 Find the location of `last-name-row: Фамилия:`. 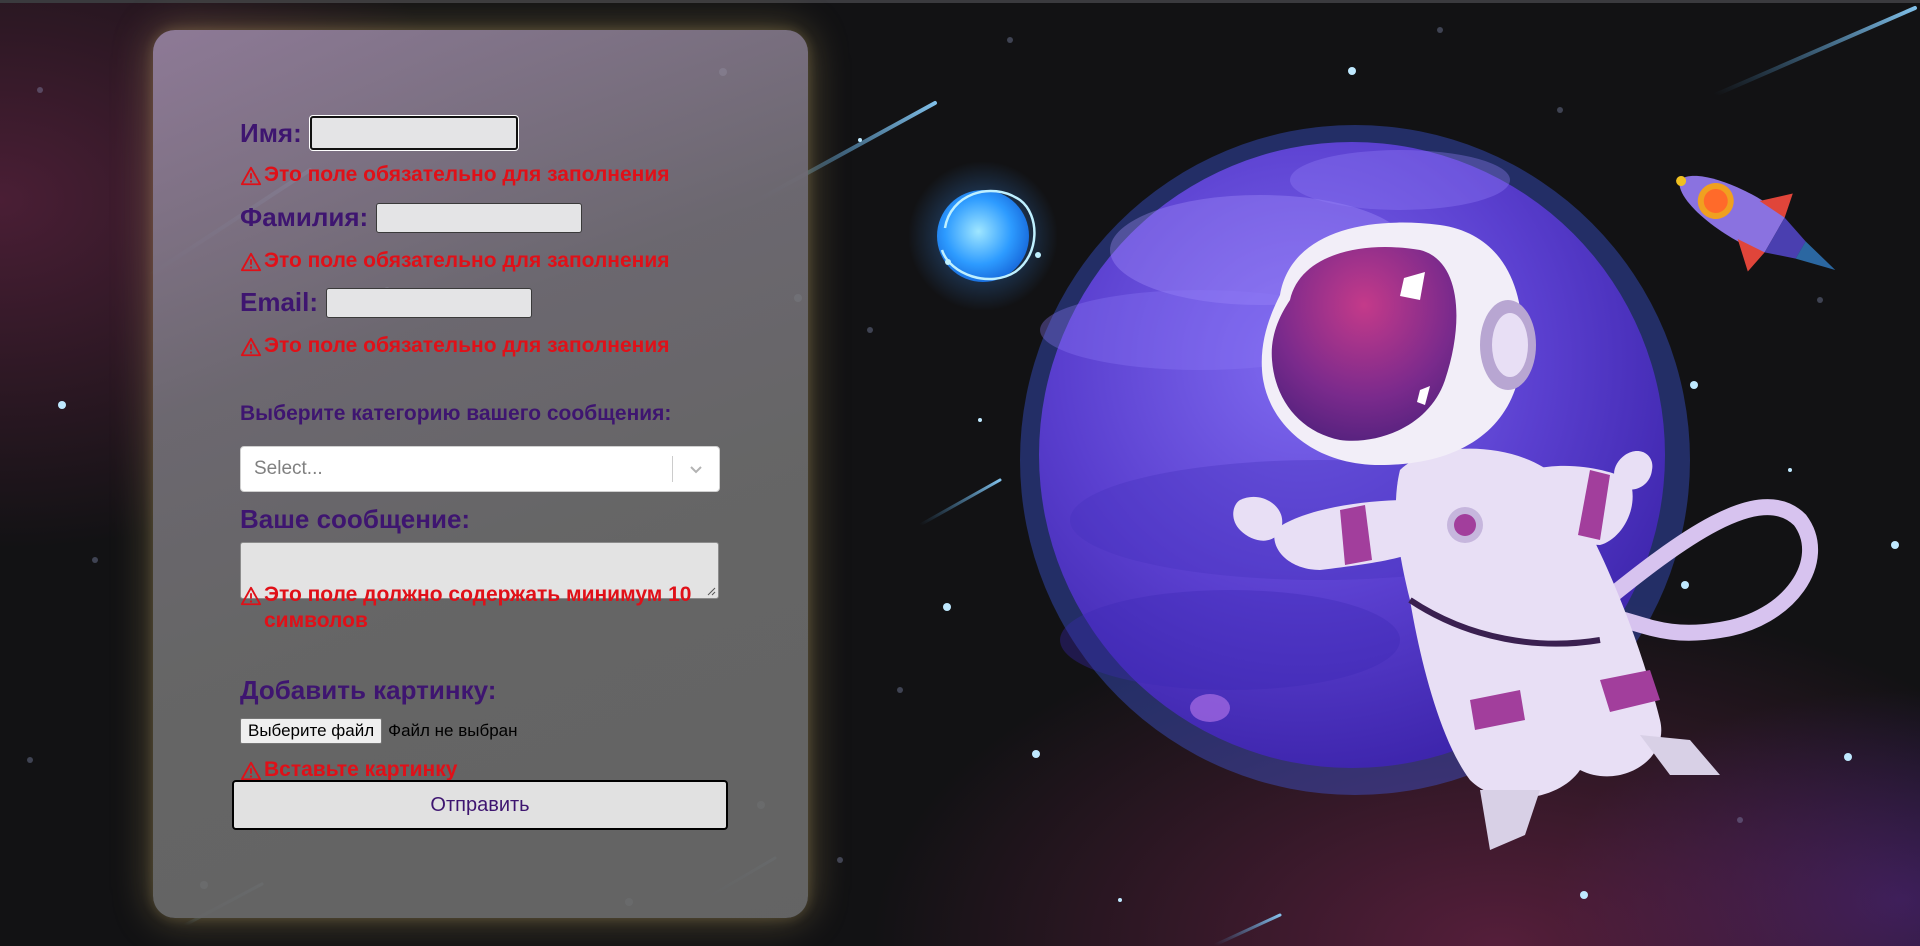

last-name-row: Фамилия: is located at coordinates (411, 217).